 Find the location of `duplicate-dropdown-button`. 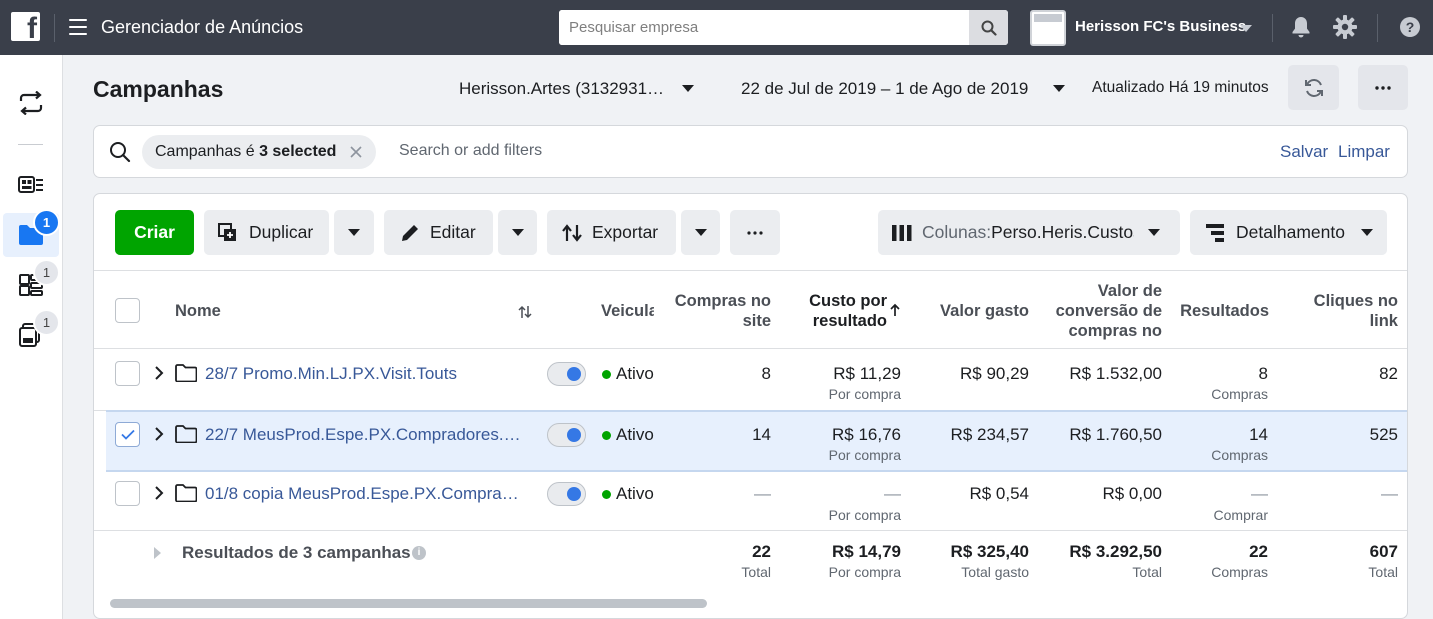

duplicate-dropdown-button is located at coordinates (354, 232).